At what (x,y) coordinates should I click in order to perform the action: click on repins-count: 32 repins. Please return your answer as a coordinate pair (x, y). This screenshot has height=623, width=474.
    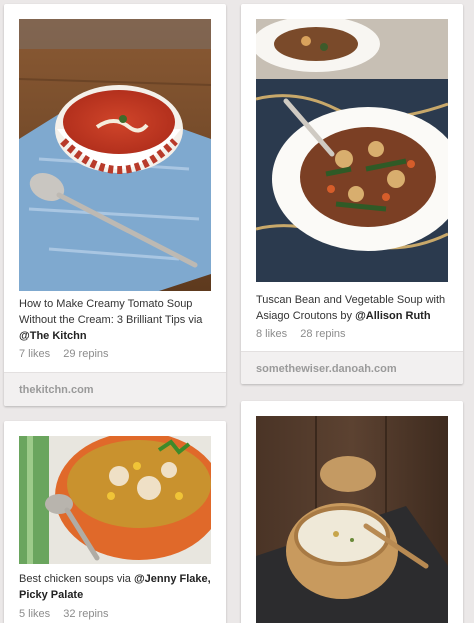
    Looking at the image, I should click on (85, 614).